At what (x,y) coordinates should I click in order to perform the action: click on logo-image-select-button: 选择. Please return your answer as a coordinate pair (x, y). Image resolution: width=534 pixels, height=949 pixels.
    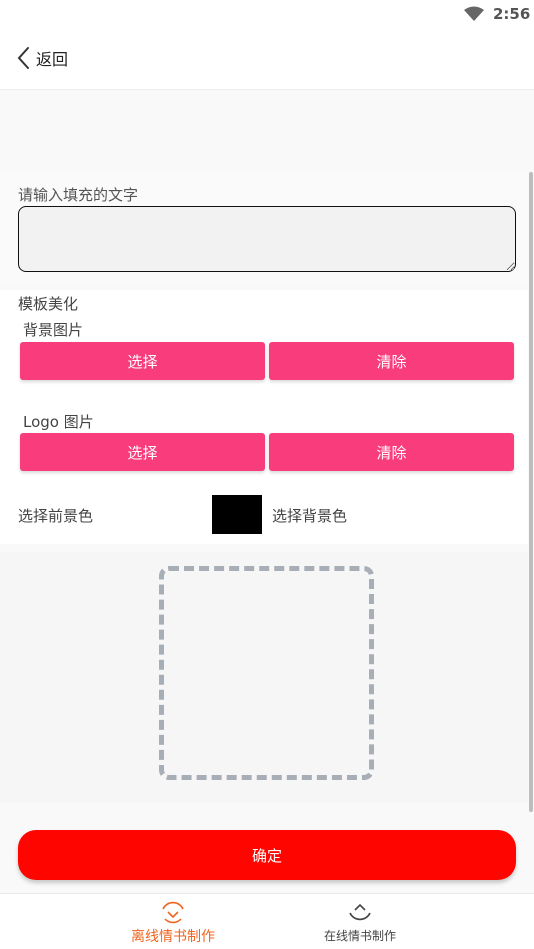
    Looking at the image, I should click on (142, 452).